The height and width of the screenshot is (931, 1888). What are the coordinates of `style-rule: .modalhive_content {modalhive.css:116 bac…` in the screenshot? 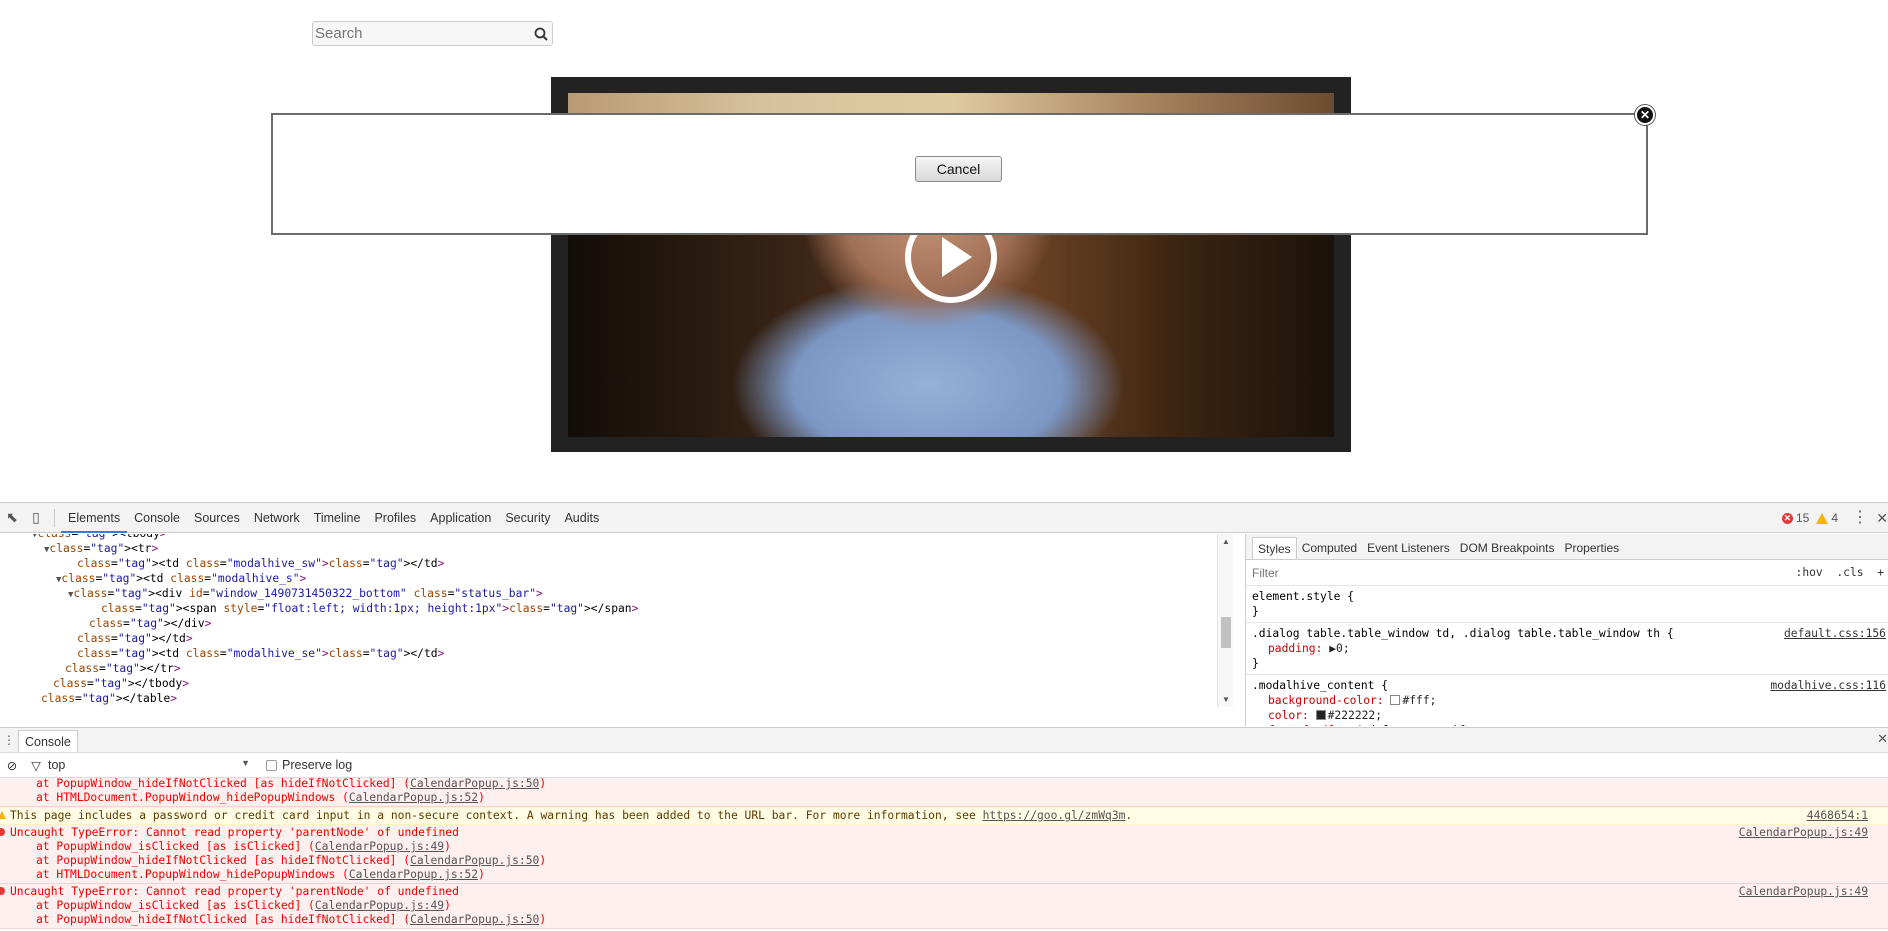 It's located at (1567, 700).